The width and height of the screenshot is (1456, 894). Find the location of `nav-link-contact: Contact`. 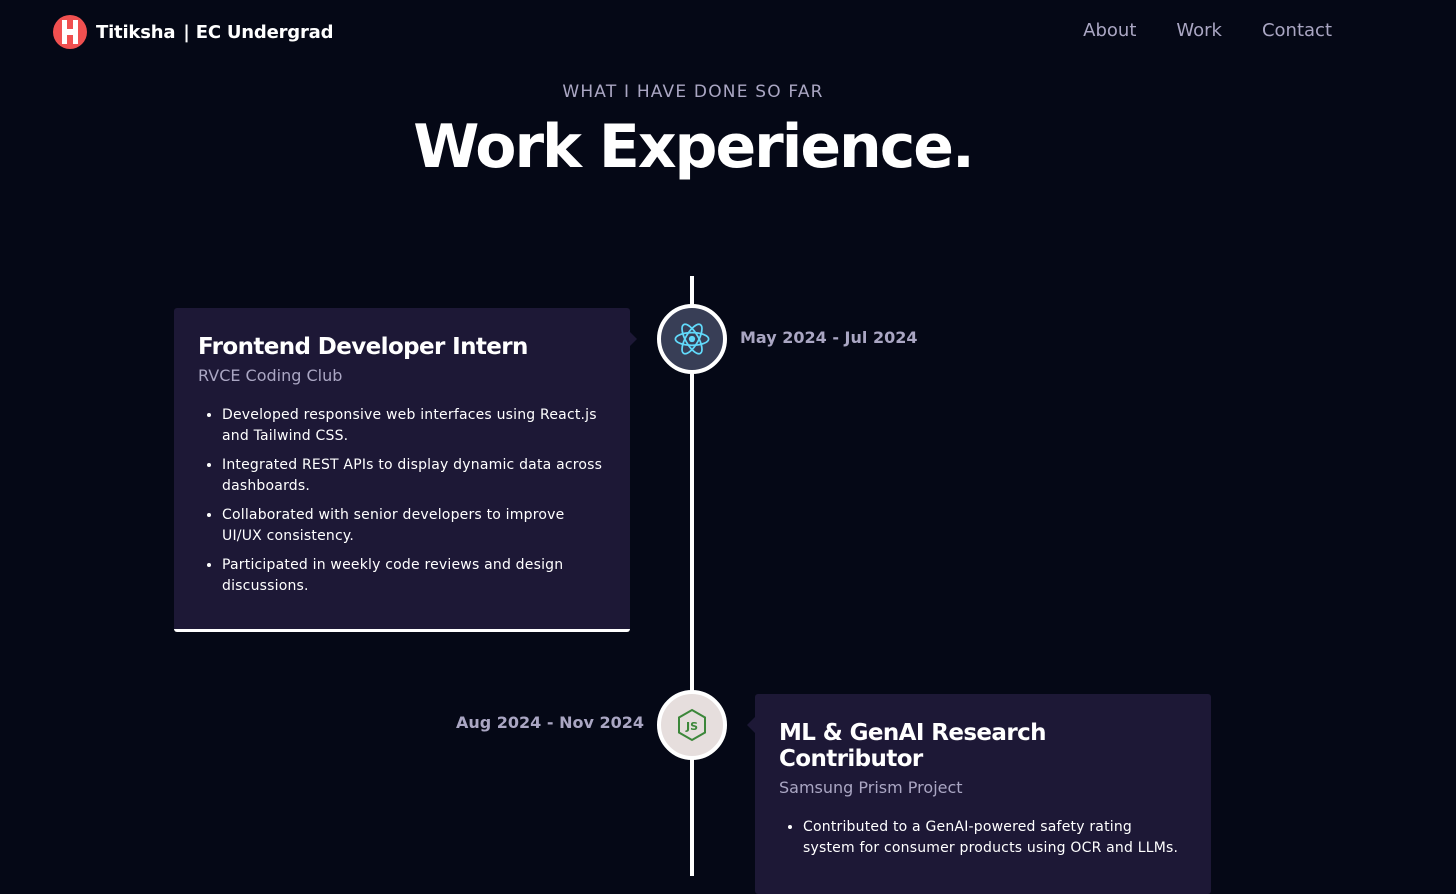

nav-link-contact: Contact is located at coordinates (1297, 30).